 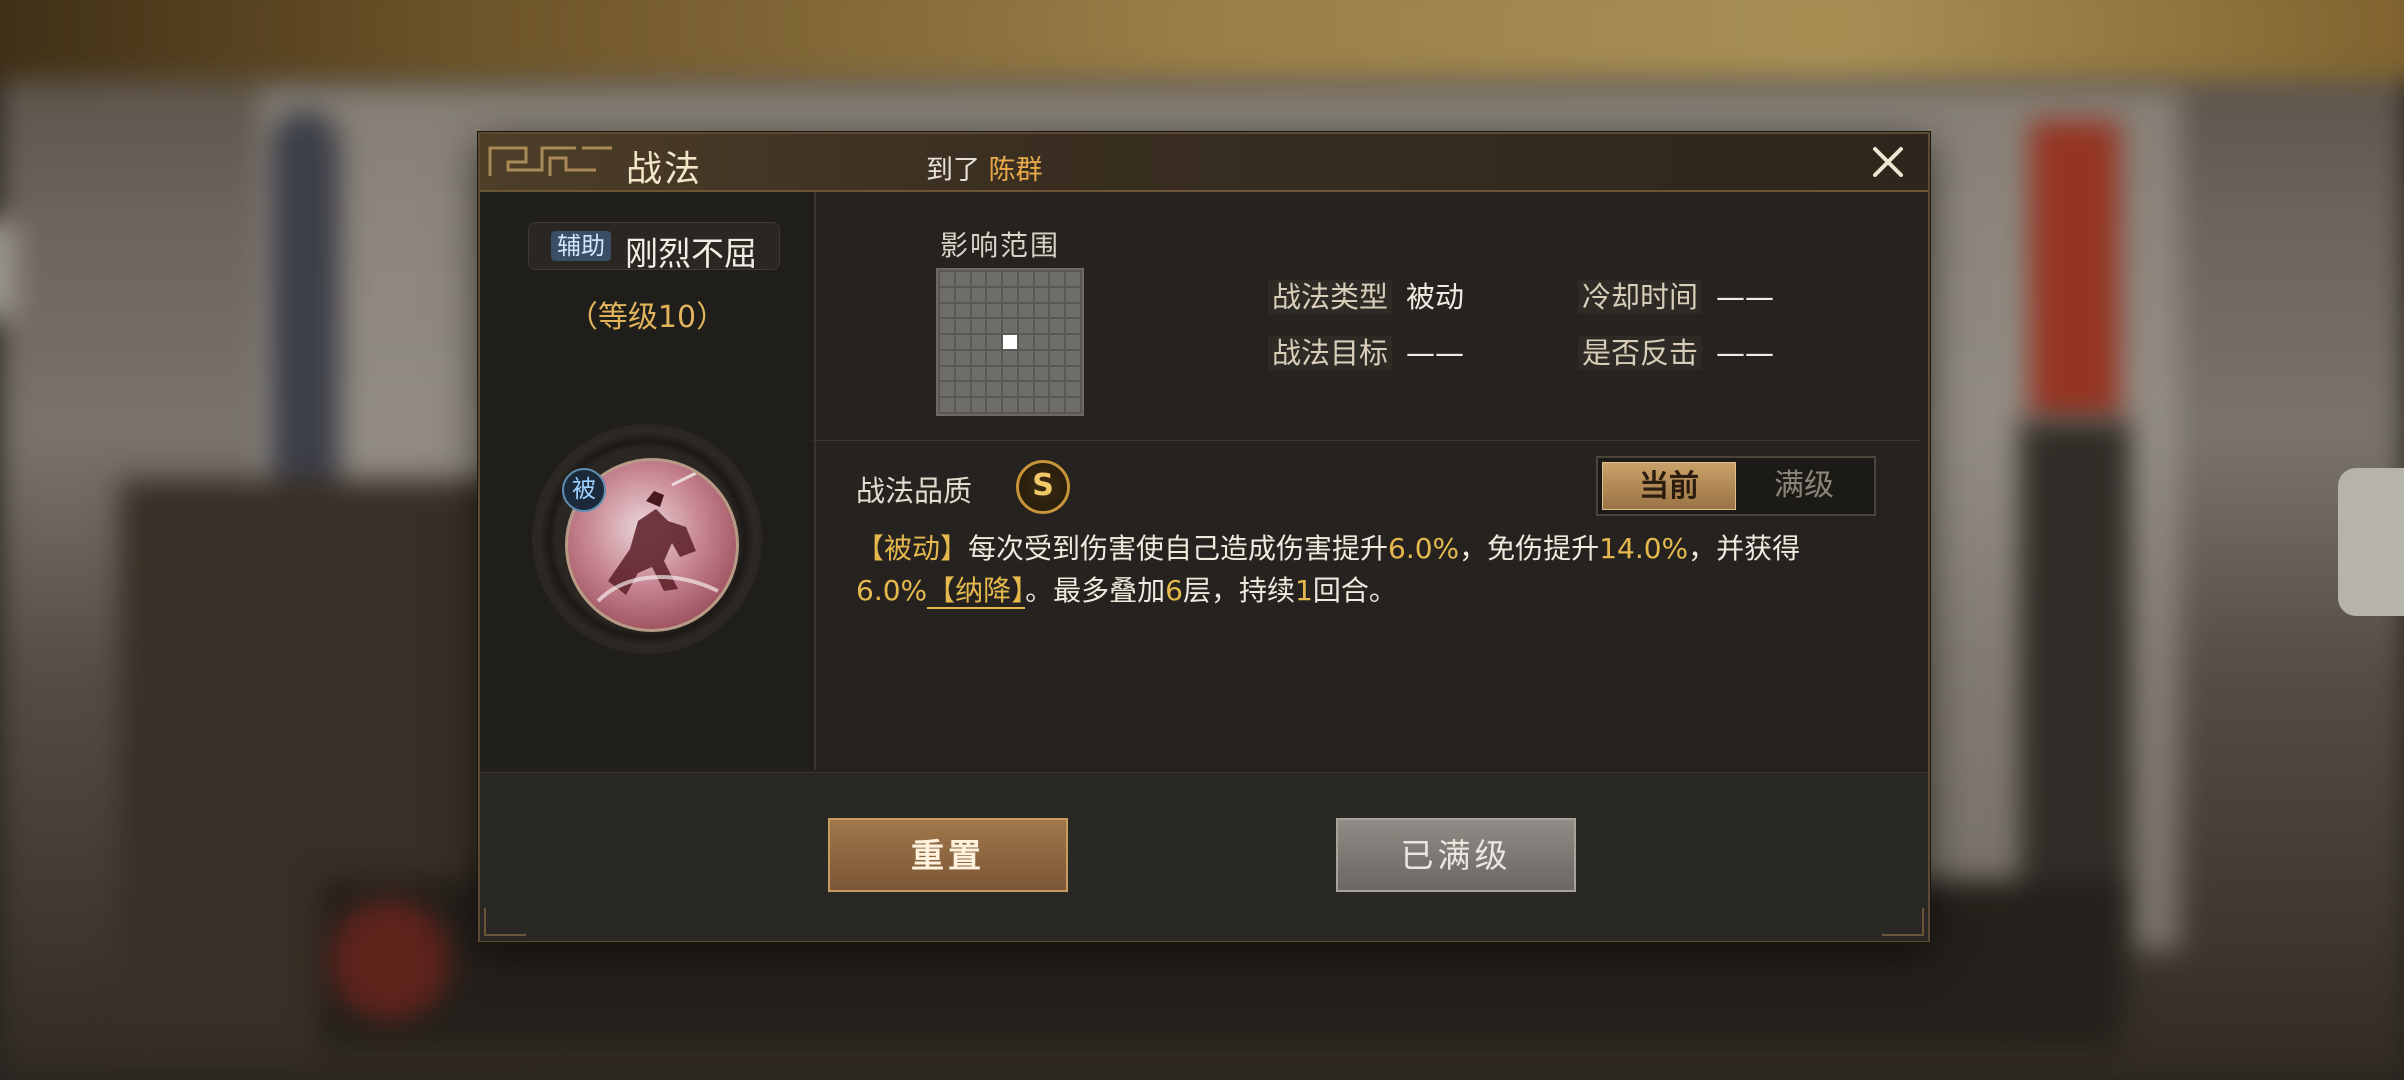 I want to click on general-name: 陈群, so click(x=1016, y=170).